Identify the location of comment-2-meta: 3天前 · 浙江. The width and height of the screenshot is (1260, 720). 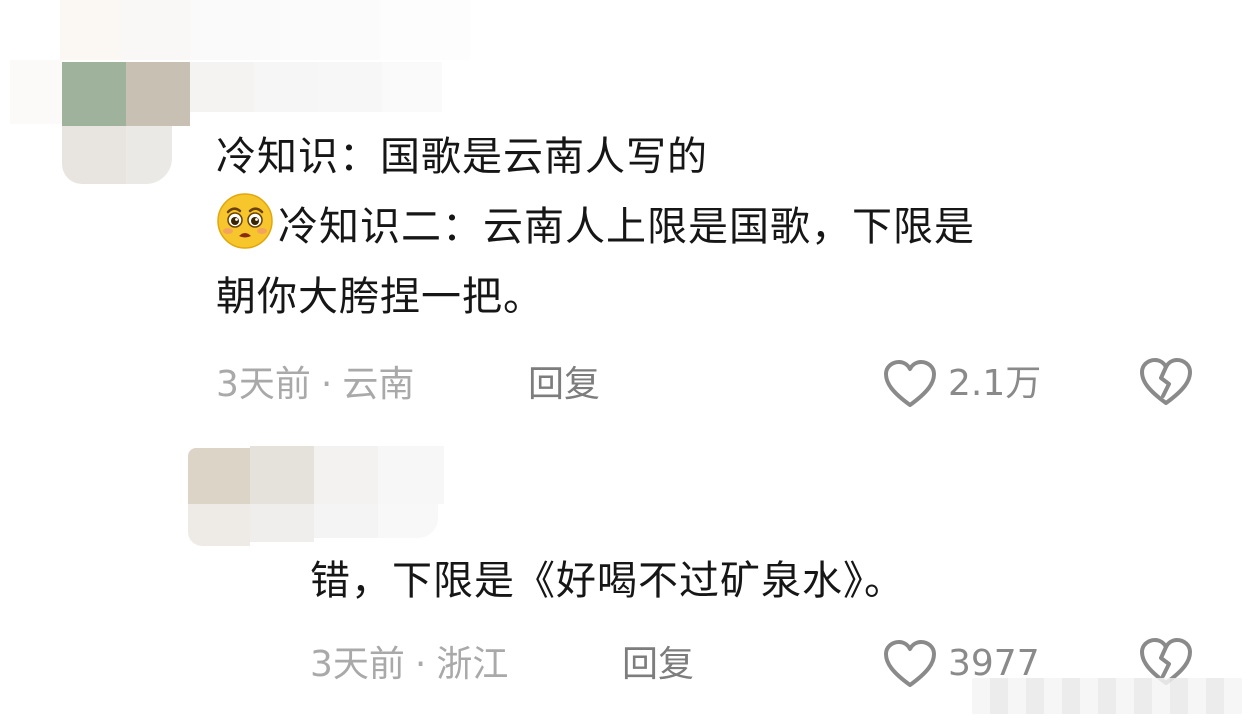
(409, 665).